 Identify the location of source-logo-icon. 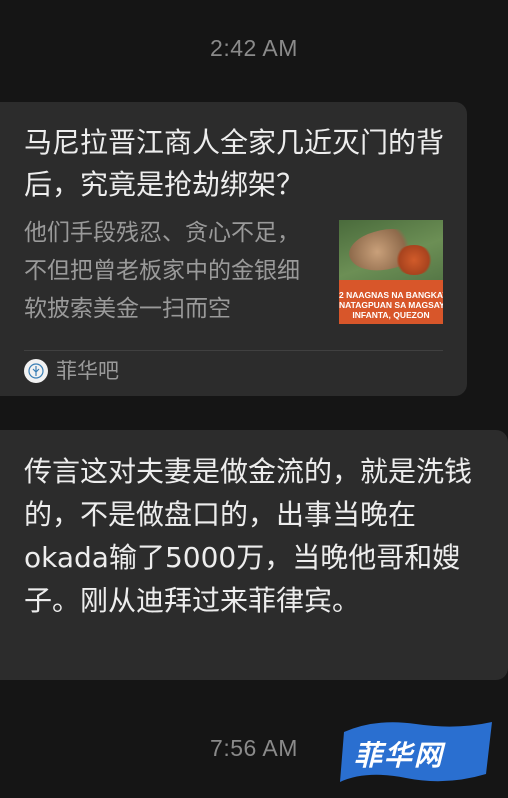
(36, 371).